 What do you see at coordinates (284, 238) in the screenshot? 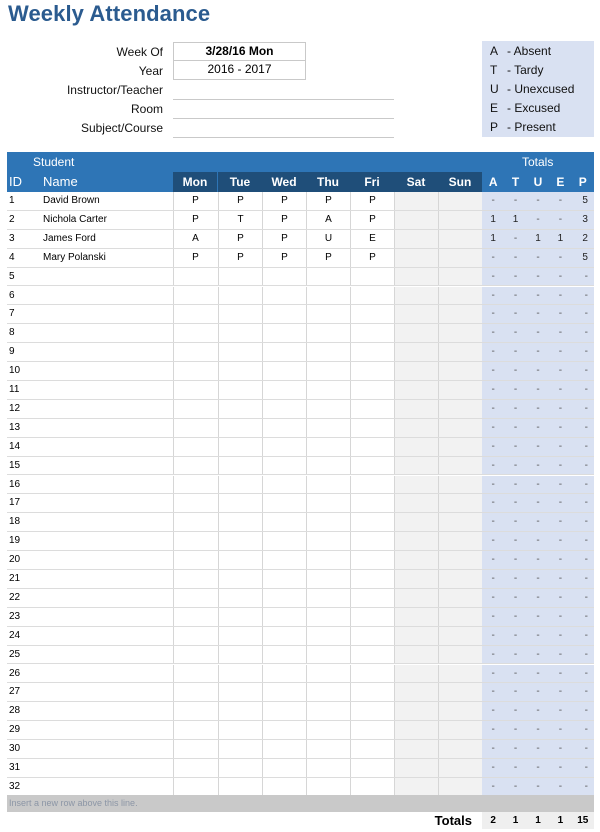
I see `attendance-cell-wed: P` at bounding box center [284, 238].